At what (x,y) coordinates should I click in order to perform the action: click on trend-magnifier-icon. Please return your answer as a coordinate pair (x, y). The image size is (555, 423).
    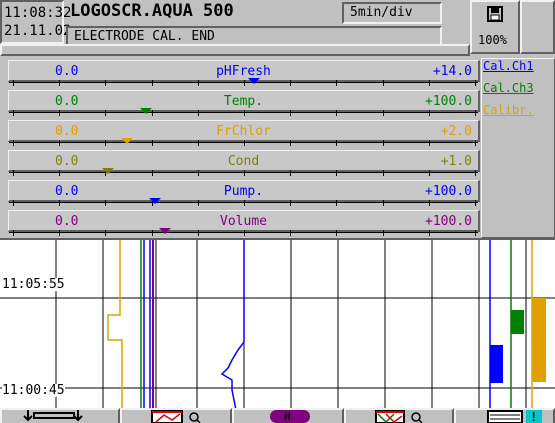
    Looking at the image, I should click on (399, 416).